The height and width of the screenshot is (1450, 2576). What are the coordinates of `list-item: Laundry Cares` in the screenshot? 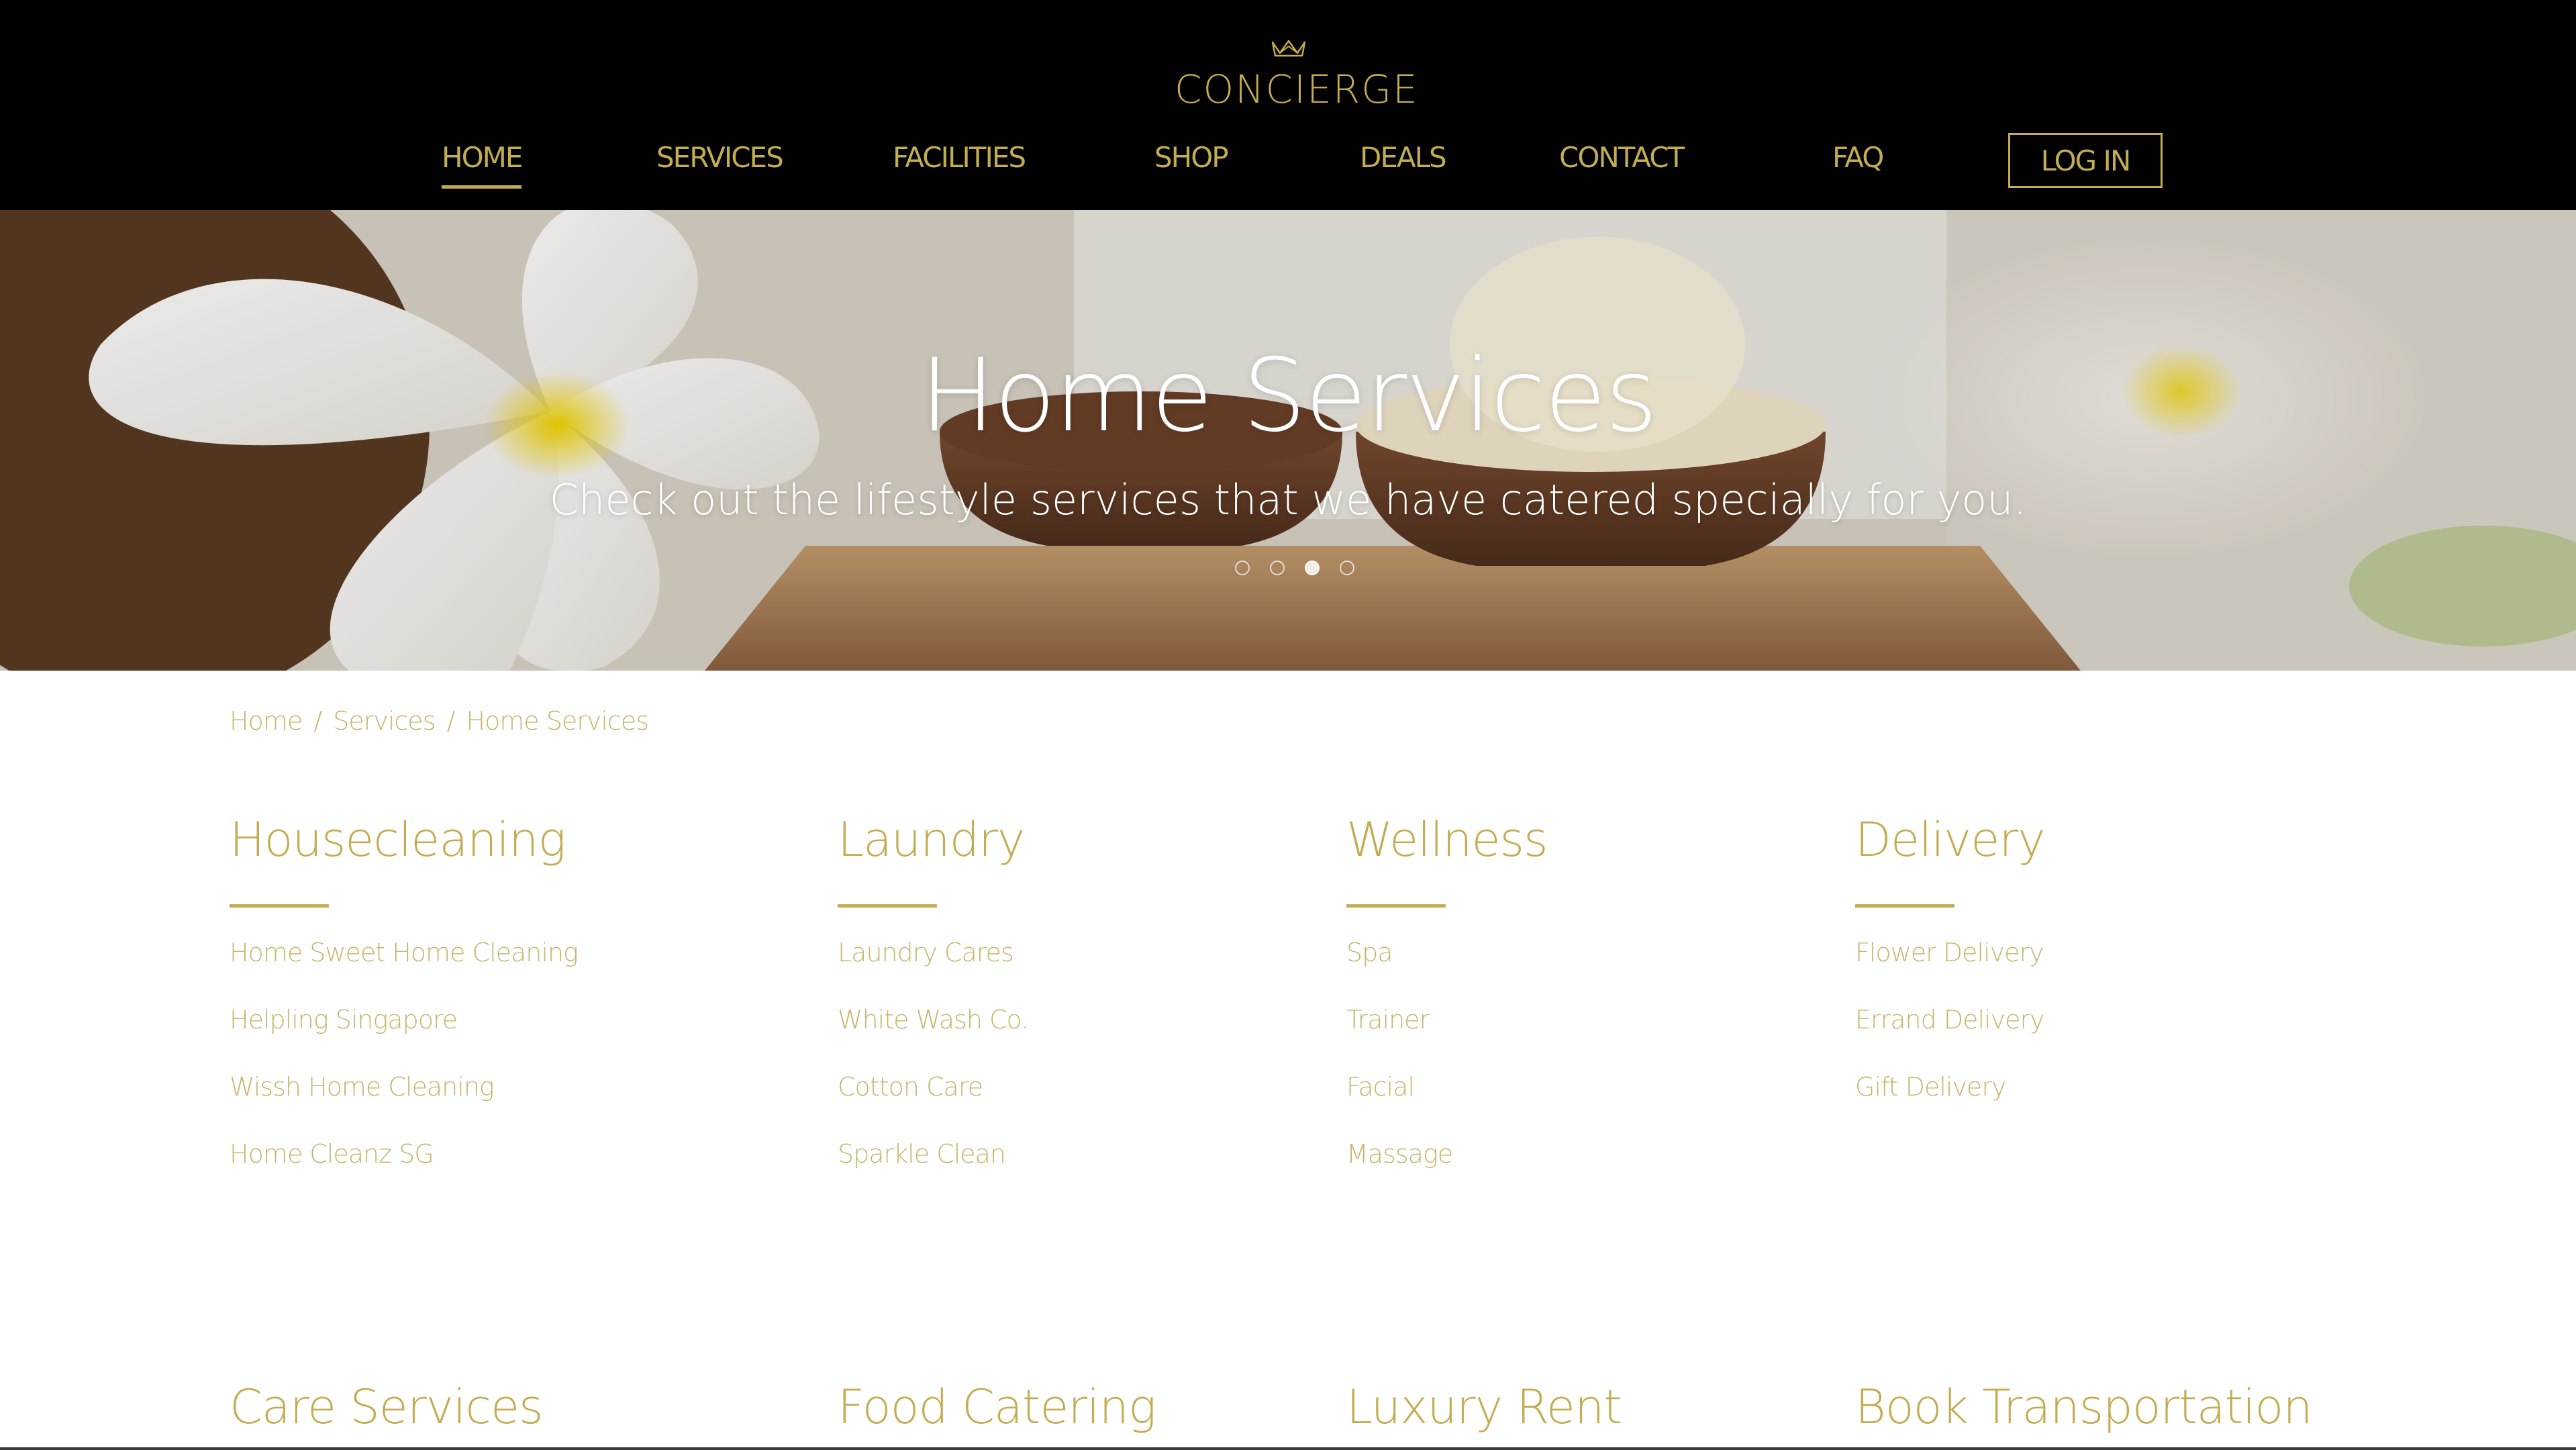 It's located at (933, 969).